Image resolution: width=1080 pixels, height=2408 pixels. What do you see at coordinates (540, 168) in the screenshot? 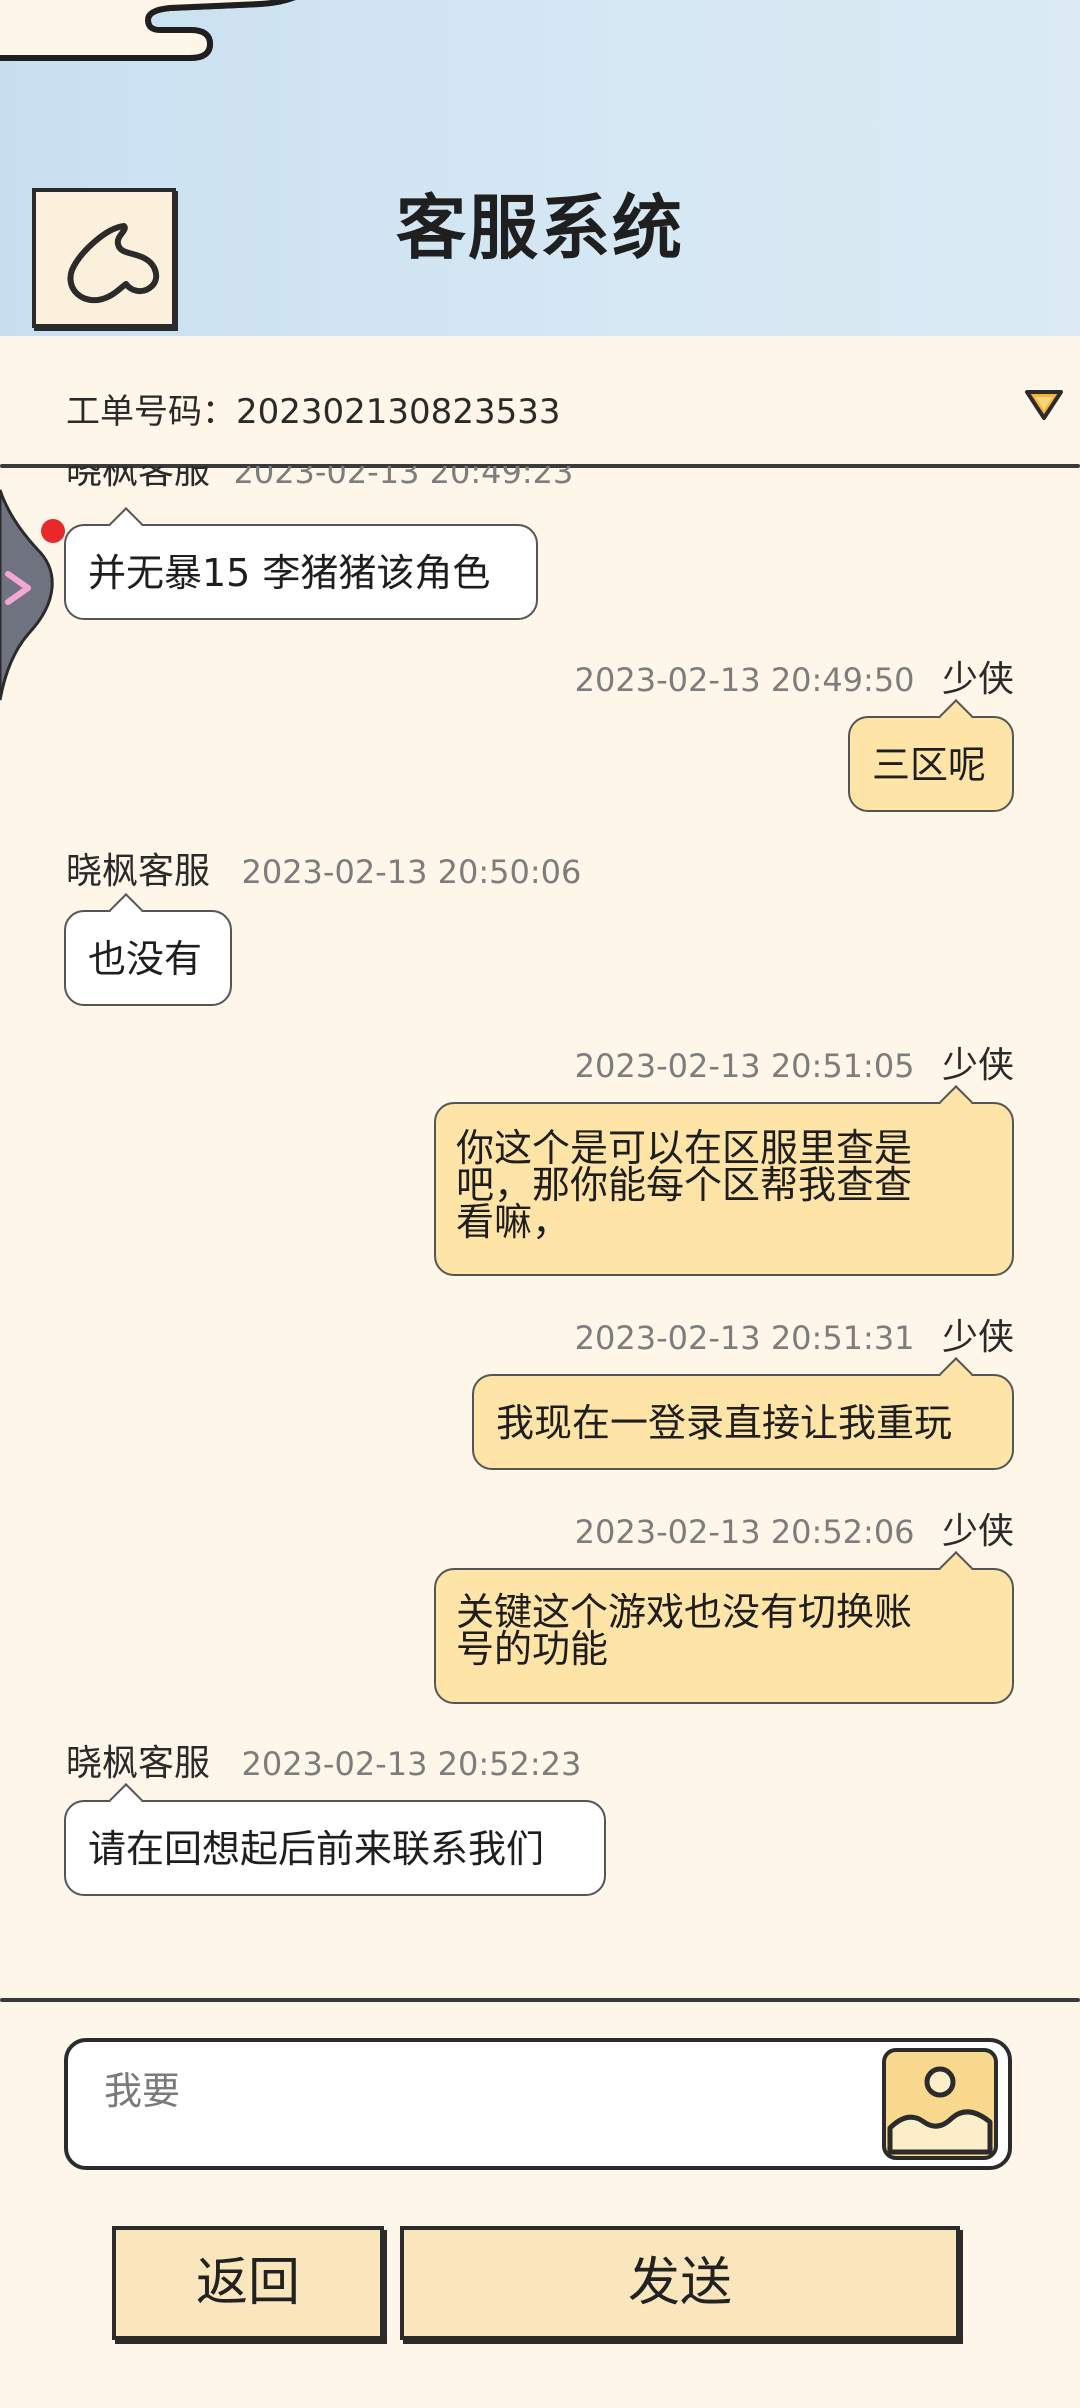
I see `header-bar: 客服系统` at bounding box center [540, 168].